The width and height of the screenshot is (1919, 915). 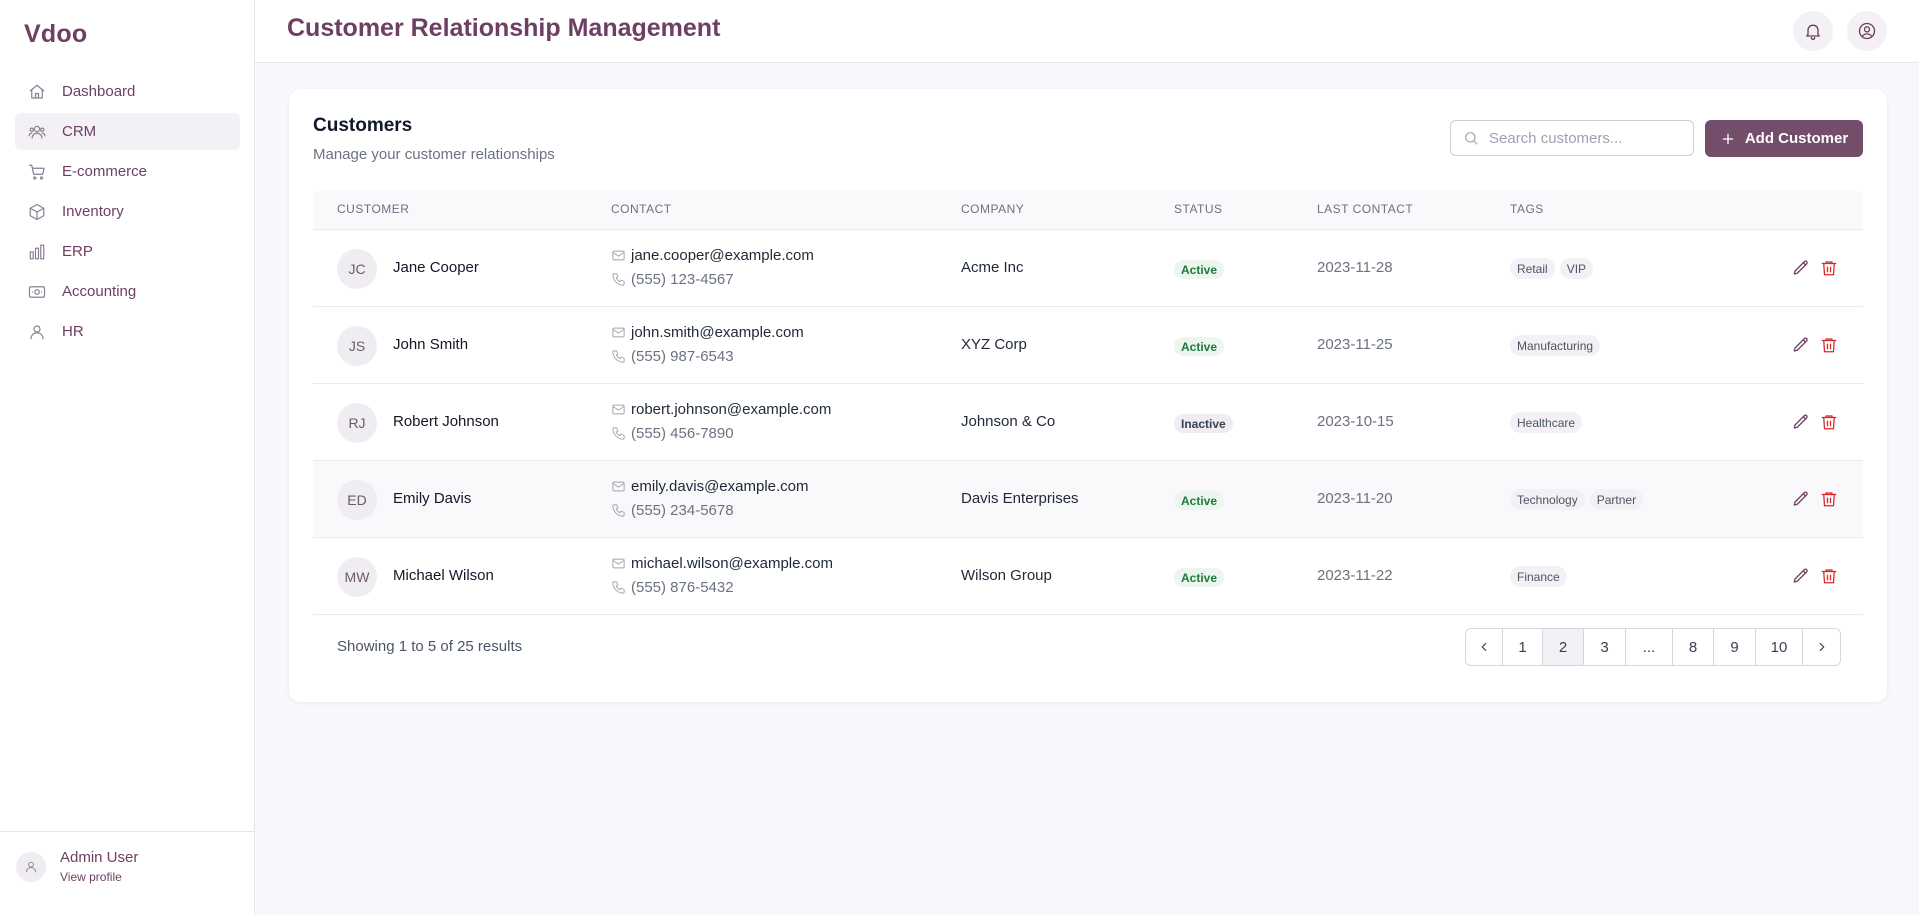 I want to click on column-header-last-contact: LAST CONTACT, so click(x=1365, y=209).